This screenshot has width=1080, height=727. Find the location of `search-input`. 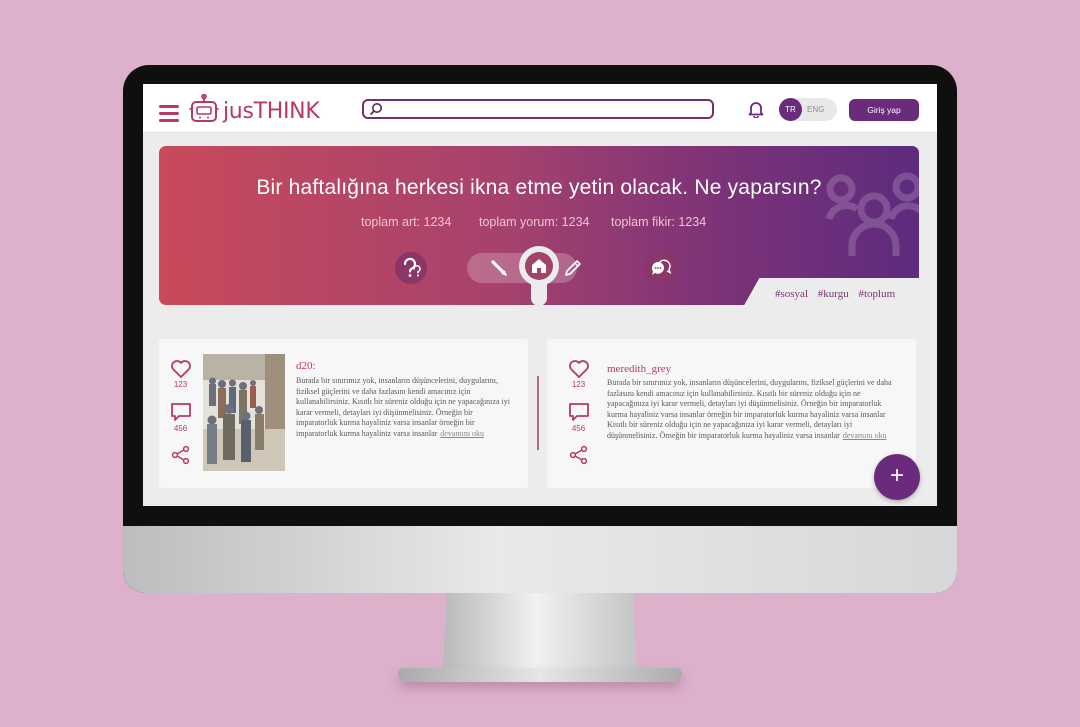

search-input is located at coordinates (538, 109).